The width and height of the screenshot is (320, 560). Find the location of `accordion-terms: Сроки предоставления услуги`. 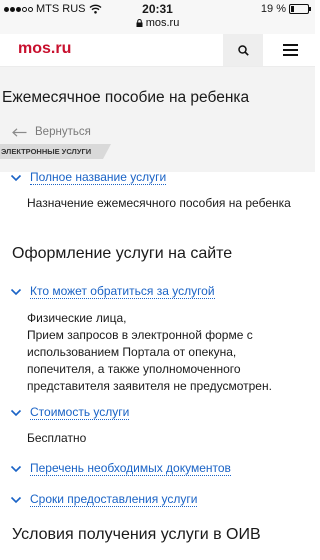

accordion-terms: Сроки предоставления услуги is located at coordinates (104, 499).